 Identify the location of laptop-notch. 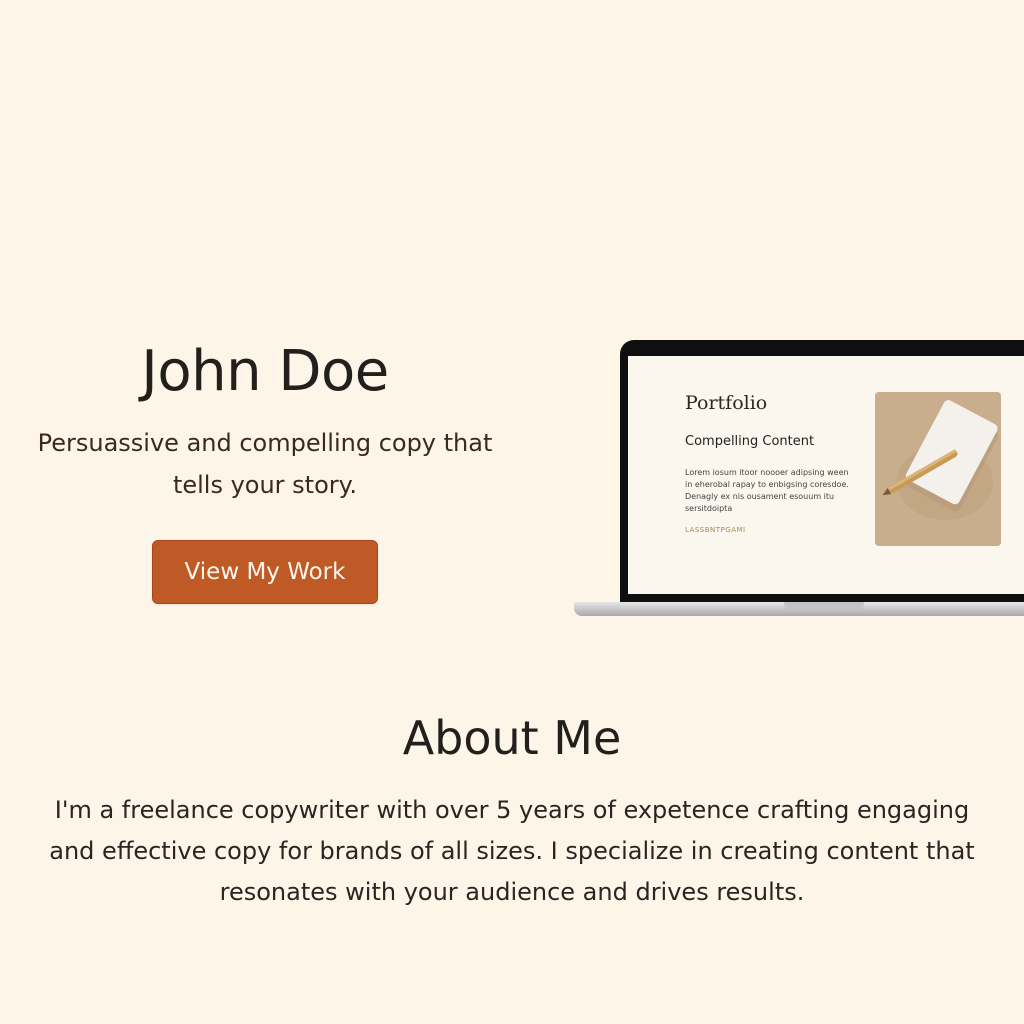
(824, 606).